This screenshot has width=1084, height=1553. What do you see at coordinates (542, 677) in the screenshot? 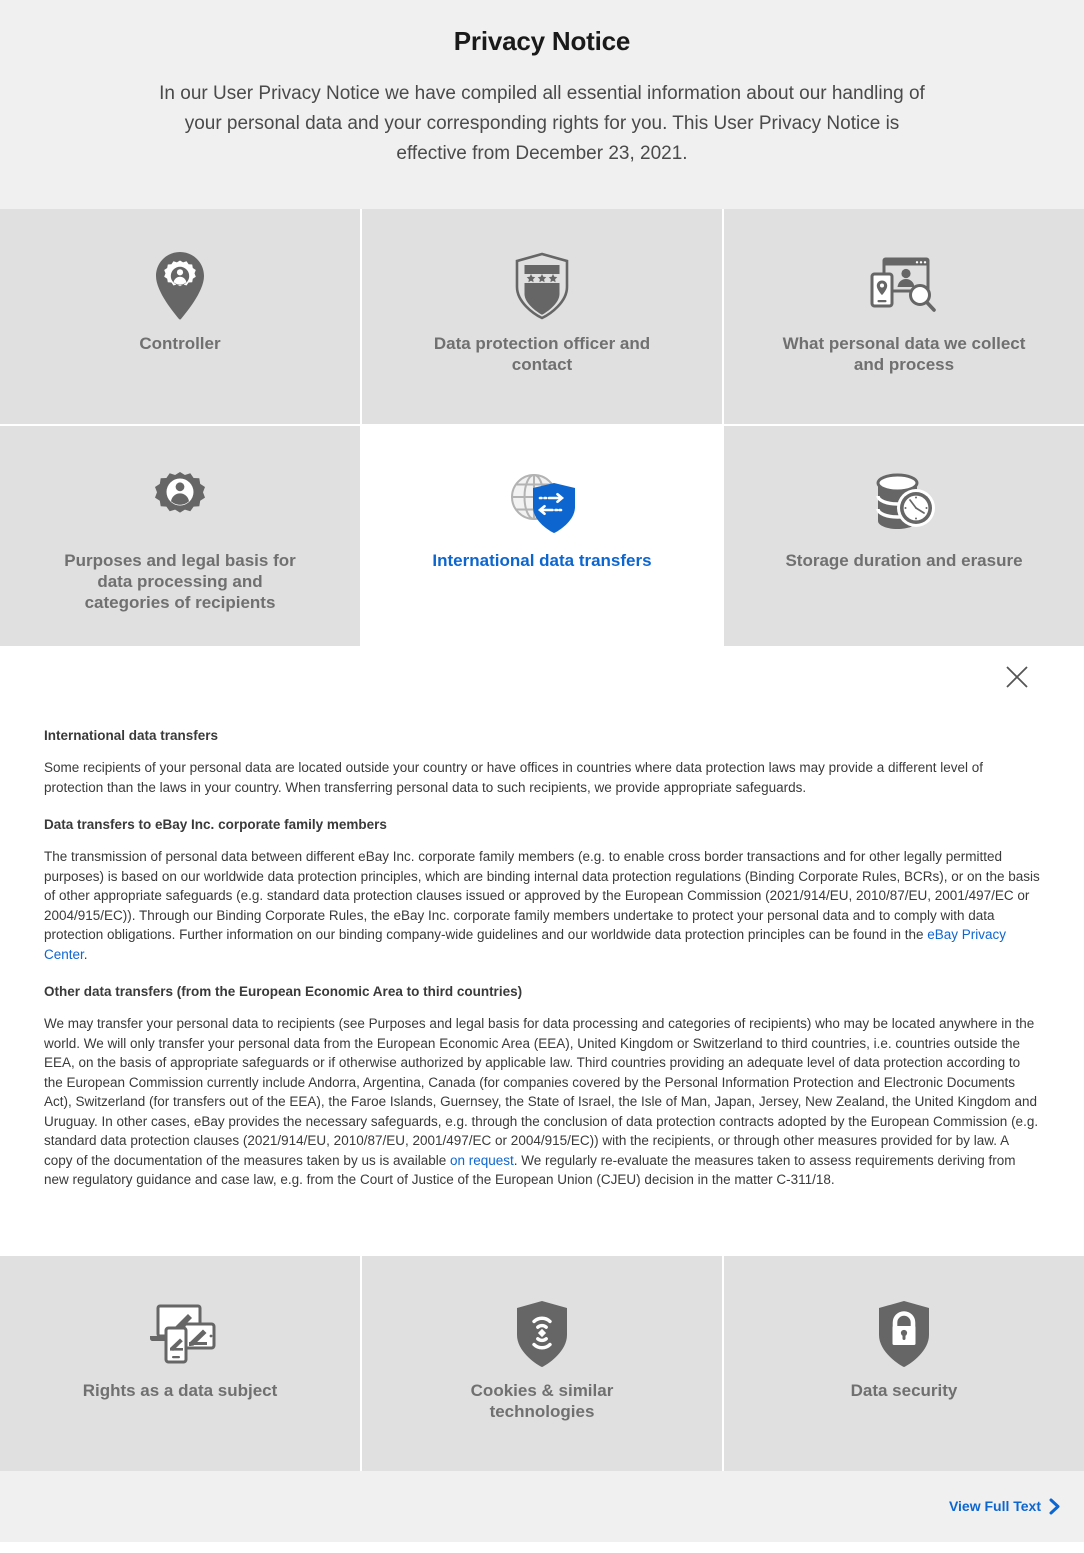
I see `detail-panel-close-row` at bounding box center [542, 677].